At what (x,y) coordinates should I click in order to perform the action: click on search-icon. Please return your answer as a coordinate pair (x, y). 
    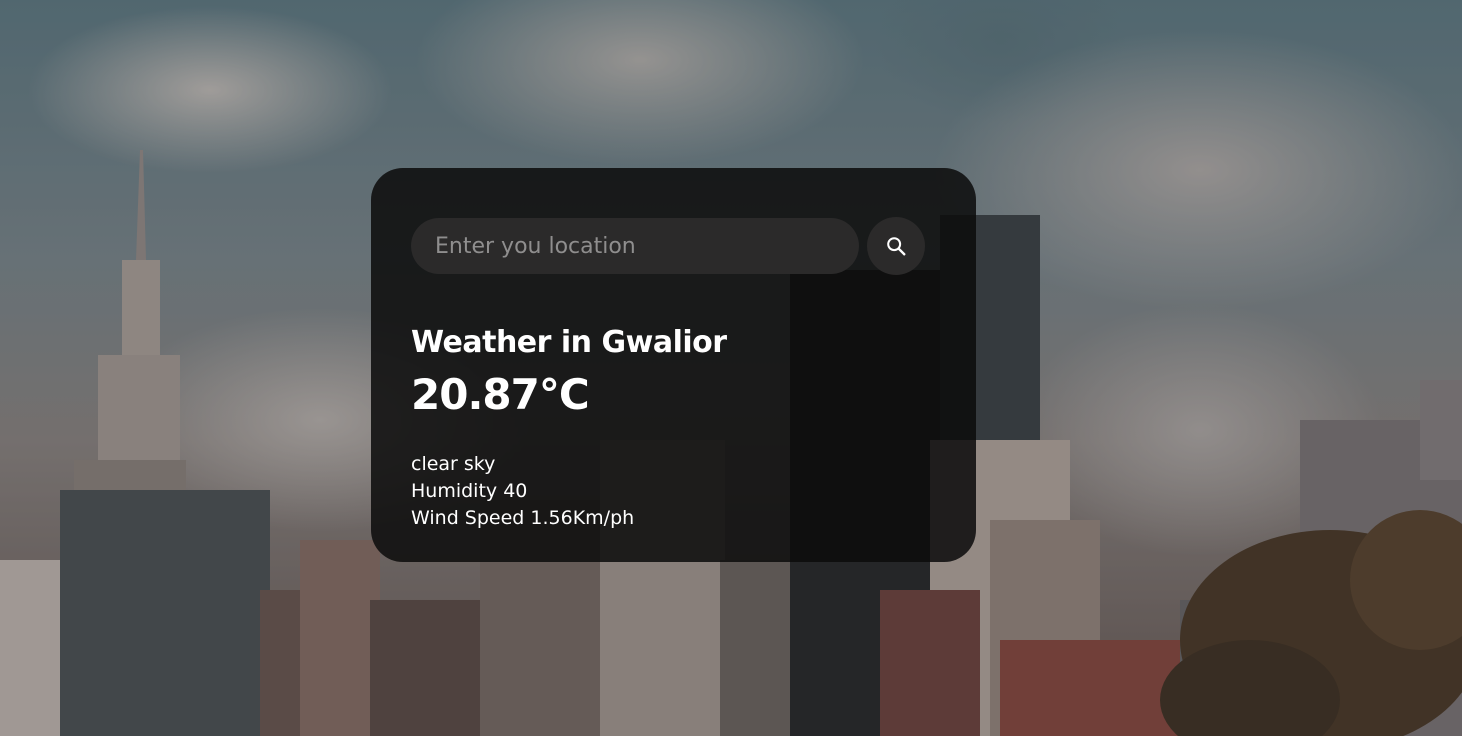
    Looking at the image, I should click on (896, 246).